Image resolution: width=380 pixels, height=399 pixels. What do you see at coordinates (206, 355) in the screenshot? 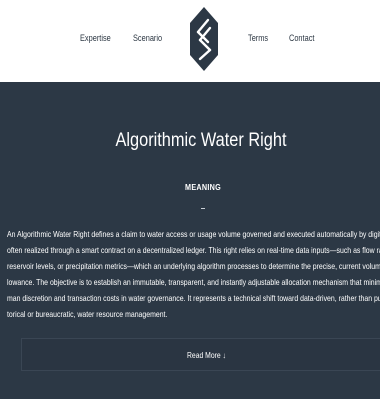
I see `read-more-label: Read More ↓` at bounding box center [206, 355].